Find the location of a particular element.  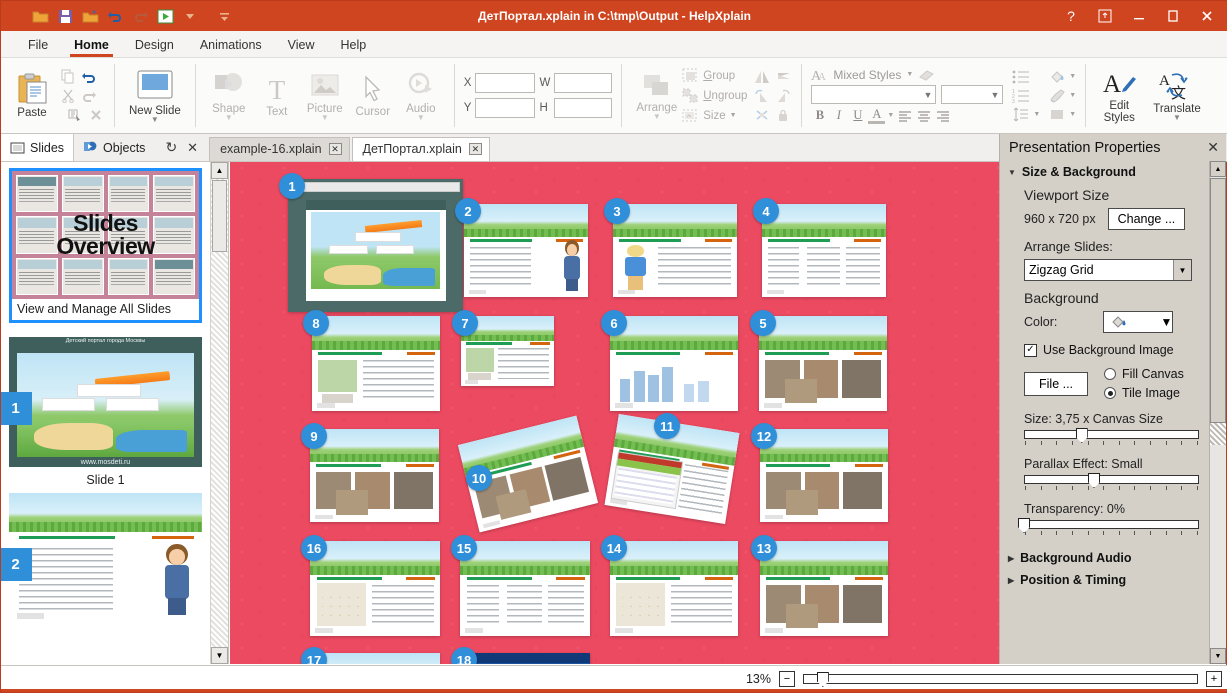

ungroup-button: Ungroup is located at coordinates (714, 95).